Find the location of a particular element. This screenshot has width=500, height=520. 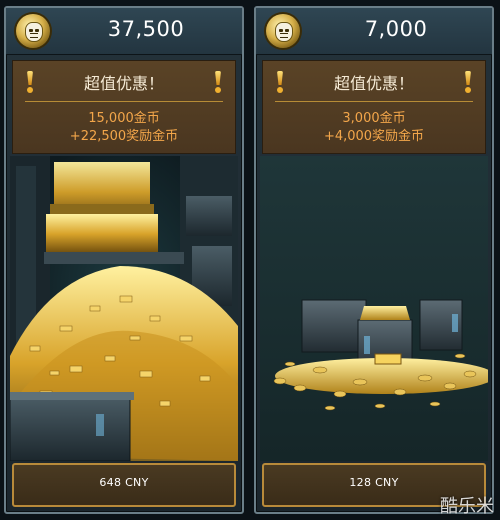

price-label: 648 CNY is located at coordinates (124, 482).